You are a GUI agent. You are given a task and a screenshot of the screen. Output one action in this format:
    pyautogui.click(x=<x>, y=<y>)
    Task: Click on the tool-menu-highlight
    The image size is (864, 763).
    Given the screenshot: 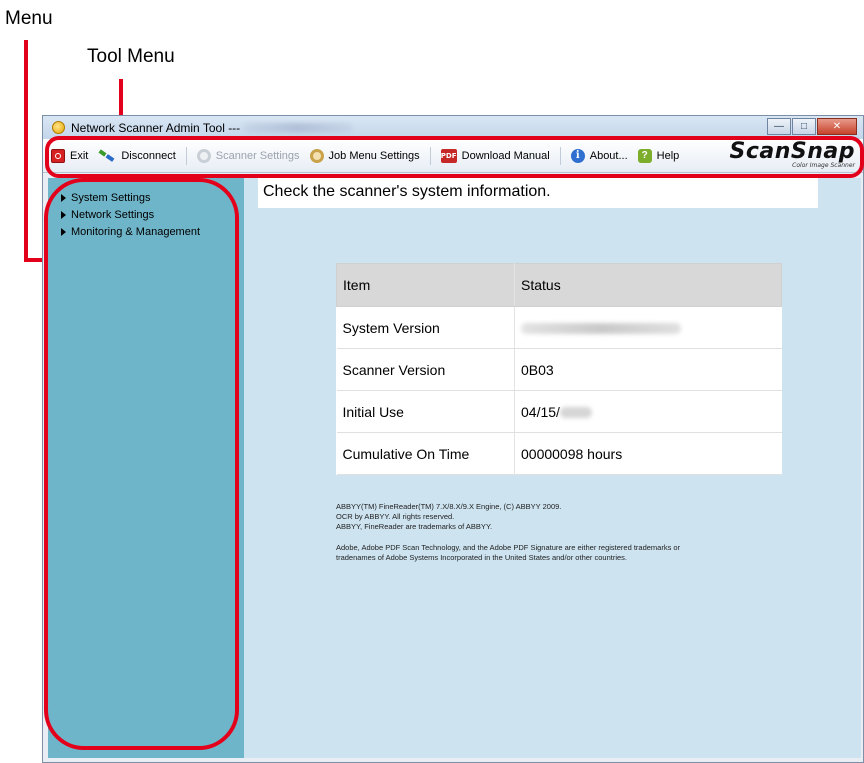 What is the action you would take?
    pyautogui.click(x=454, y=157)
    